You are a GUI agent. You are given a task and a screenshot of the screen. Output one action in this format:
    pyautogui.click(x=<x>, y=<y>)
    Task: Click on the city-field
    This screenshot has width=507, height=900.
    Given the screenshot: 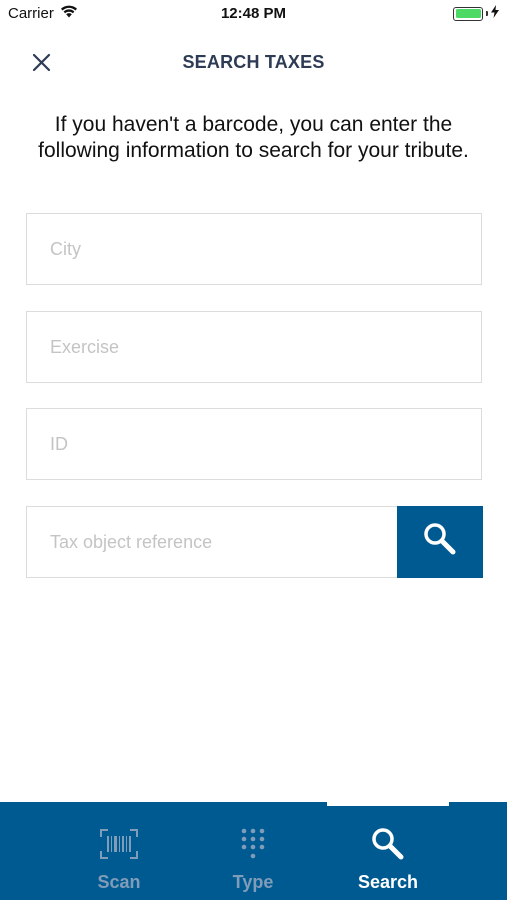 What is the action you would take?
    pyautogui.click(x=254, y=249)
    